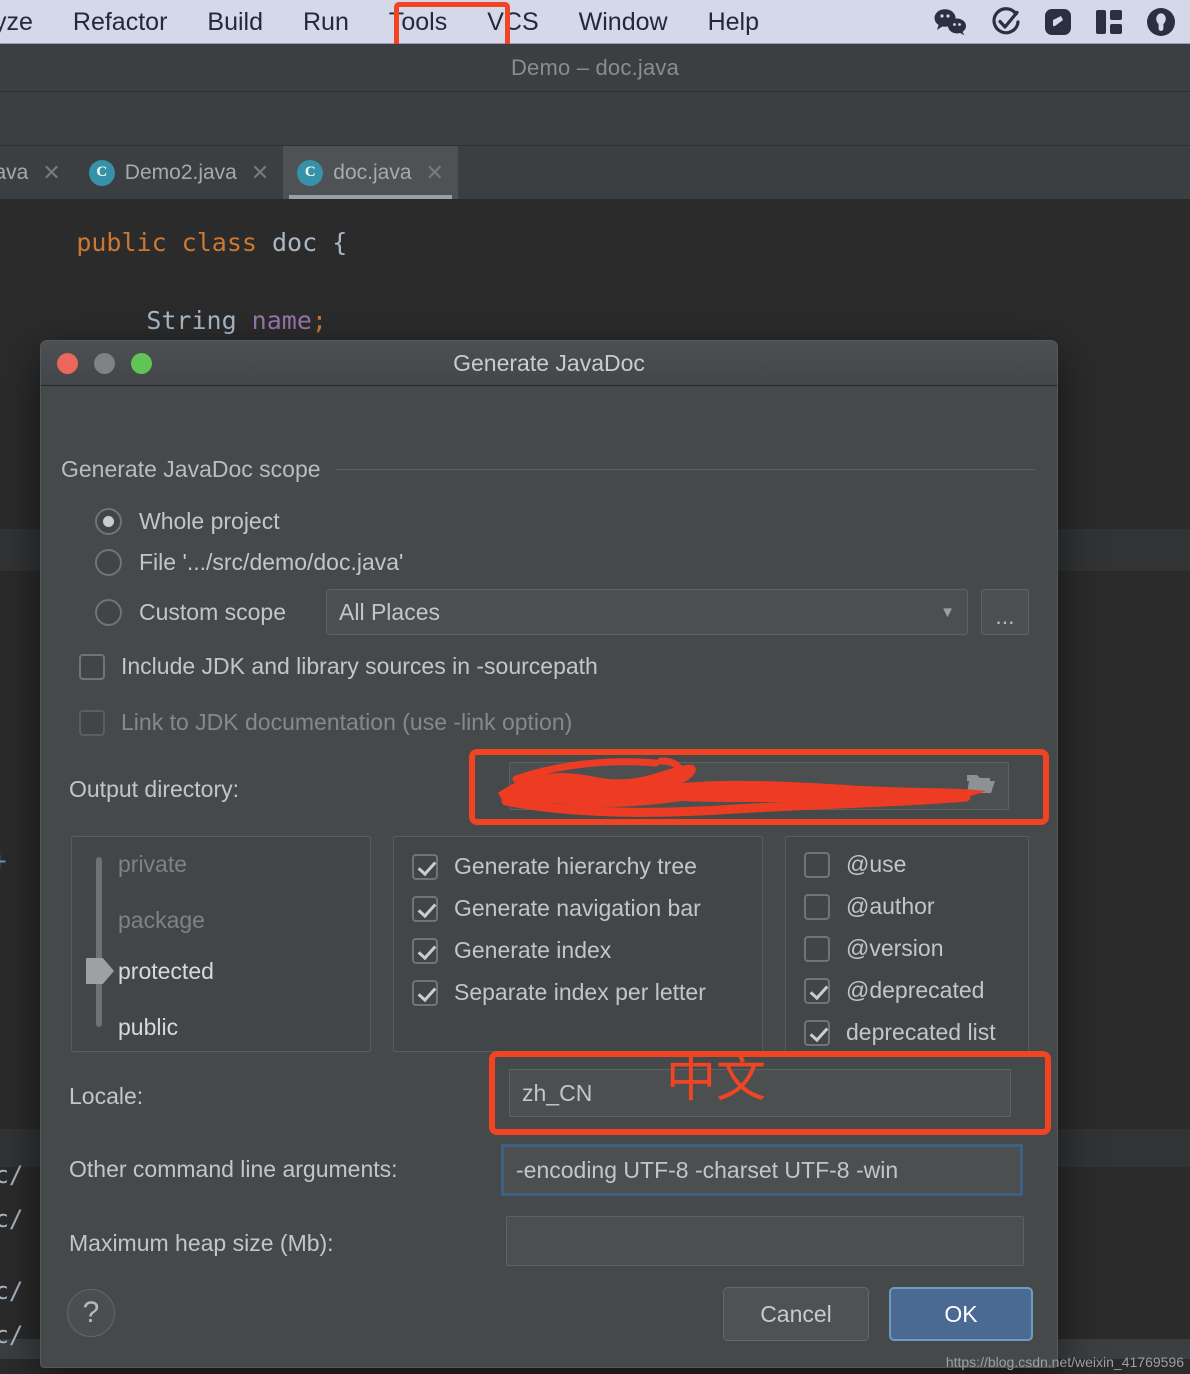  What do you see at coordinates (684, 469) in the screenshot?
I see `group-divider` at bounding box center [684, 469].